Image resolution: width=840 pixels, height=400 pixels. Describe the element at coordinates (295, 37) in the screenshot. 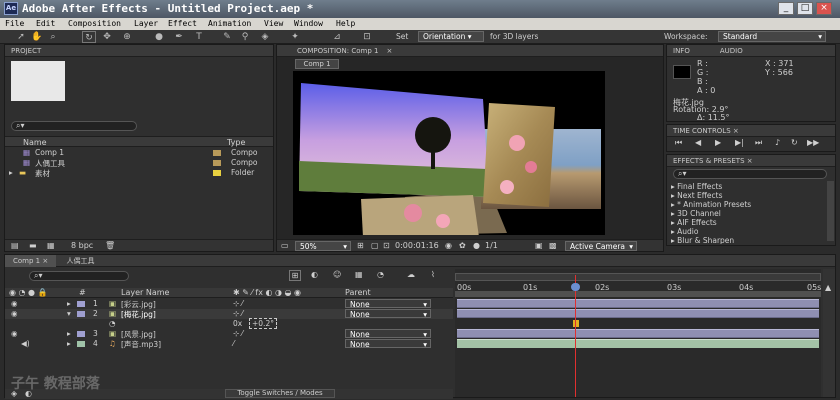

I see `puppet-tool-icon: ✦` at that location.